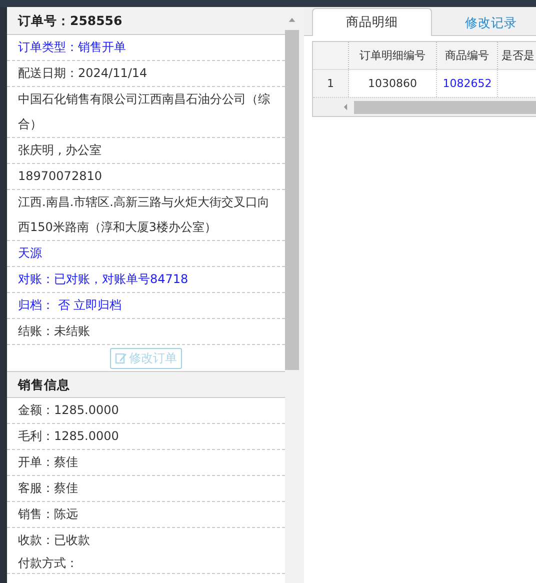  I want to click on column-header: 订单明细编号, so click(392, 56).